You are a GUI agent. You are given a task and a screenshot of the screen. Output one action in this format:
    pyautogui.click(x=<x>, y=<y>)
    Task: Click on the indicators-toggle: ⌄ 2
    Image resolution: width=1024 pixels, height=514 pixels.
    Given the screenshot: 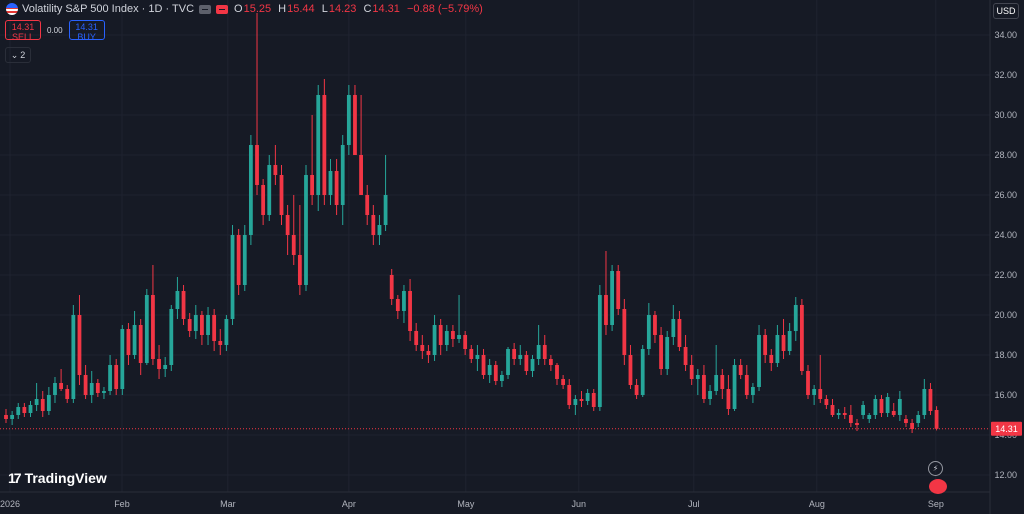 What is the action you would take?
    pyautogui.click(x=18, y=55)
    